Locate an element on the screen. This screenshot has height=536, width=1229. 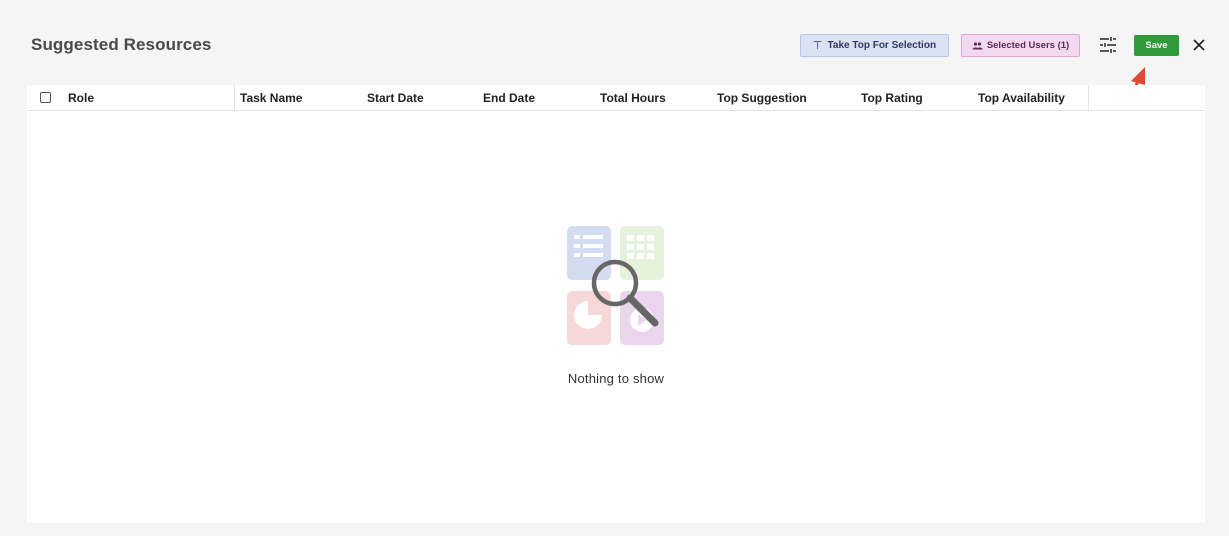
selected-users-button: Selected Users (1) is located at coordinates (1020, 45).